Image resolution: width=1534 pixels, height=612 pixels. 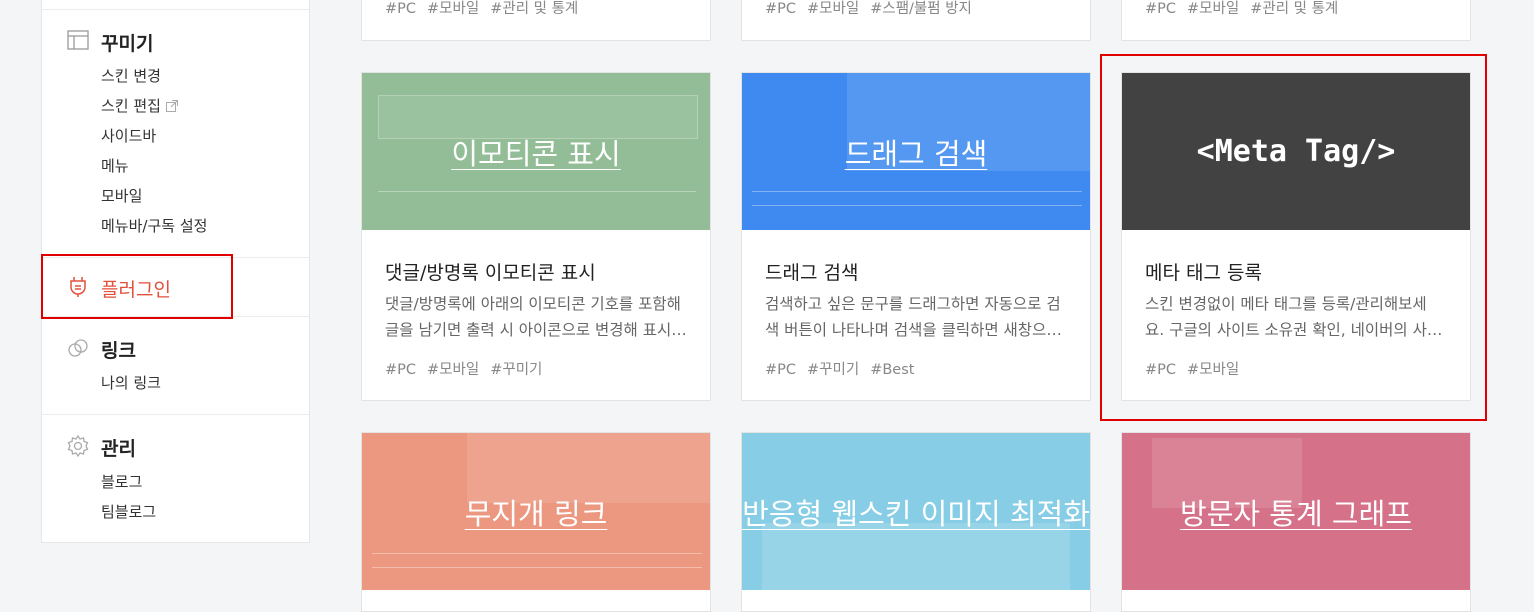 What do you see at coordinates (128, 135) in the screenshot?
I see `sidebar-item-sidebar: 사이드바` at bounding box center [128, 135].